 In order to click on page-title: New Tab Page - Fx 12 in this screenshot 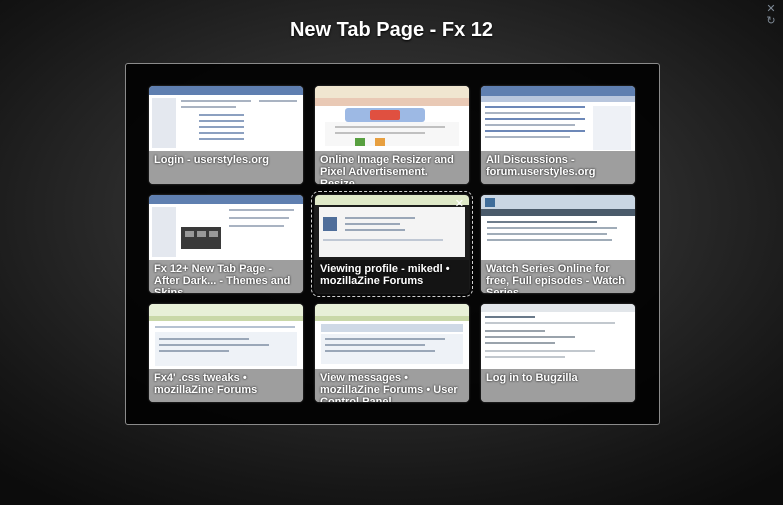, I will do `click(391, 30)`.